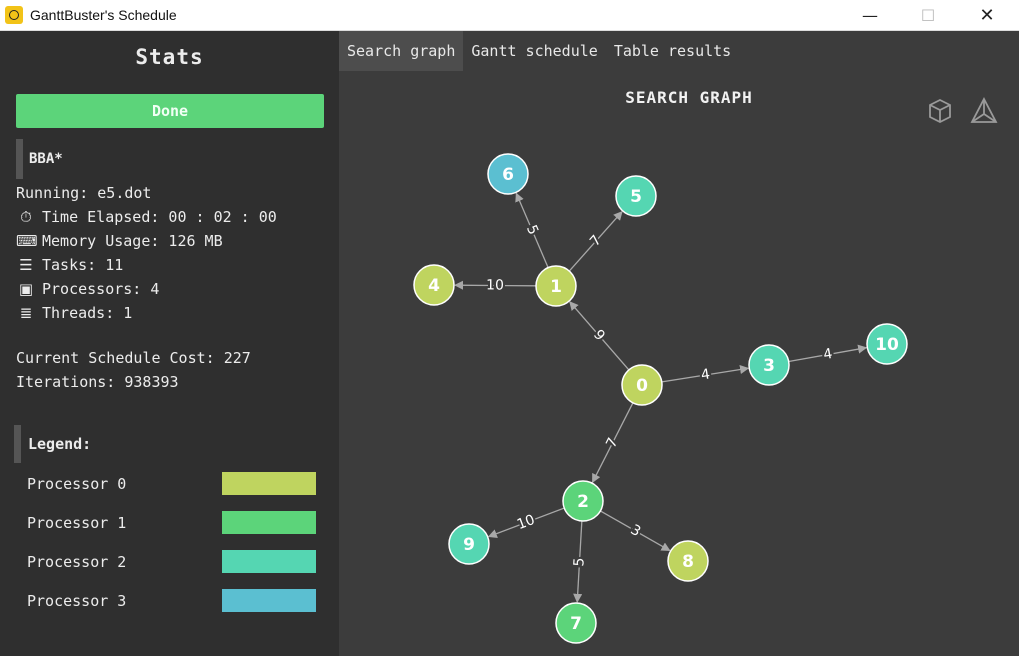 The height and width of the screenshot is (656, 1019). I want to click on threads-count: Threads: 1, so click(87, 313).